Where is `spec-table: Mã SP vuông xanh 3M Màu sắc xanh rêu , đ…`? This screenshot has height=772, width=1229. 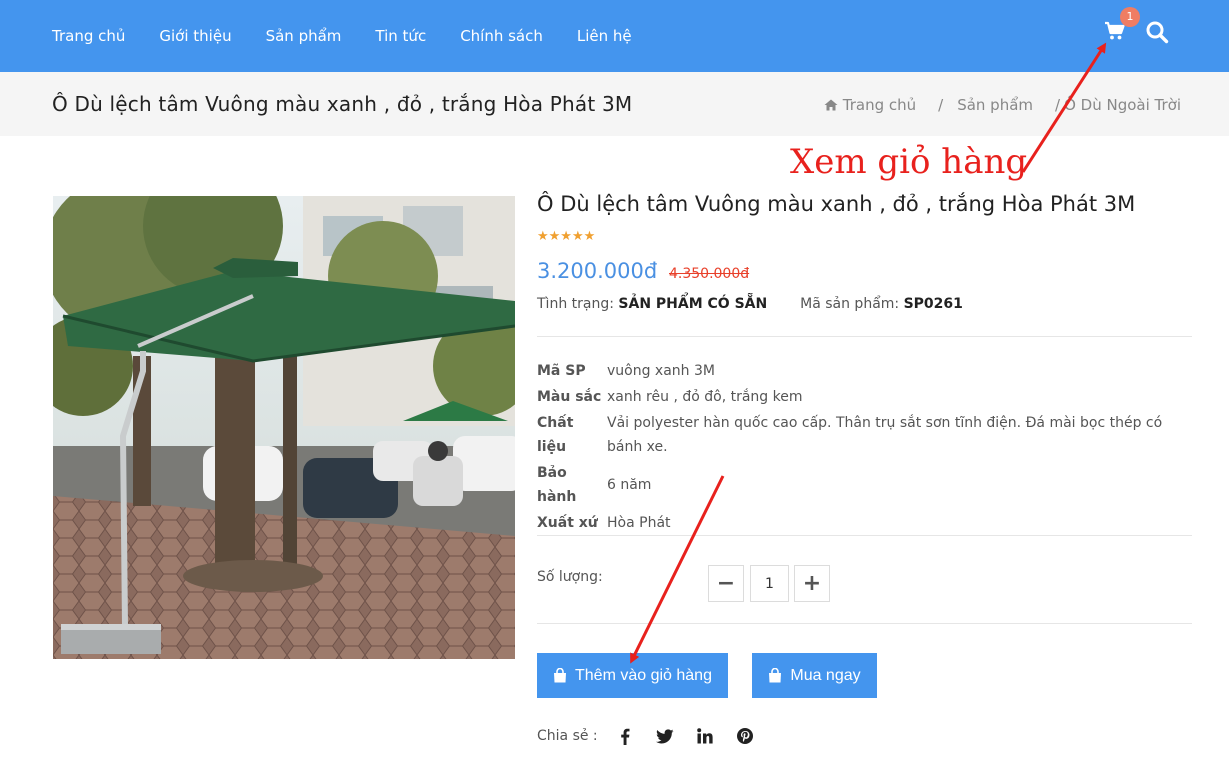 spec-table: Mã SP vuông xanh 3M Màu sắc xanh rêu , đ… is located at coordinates (864, 447).